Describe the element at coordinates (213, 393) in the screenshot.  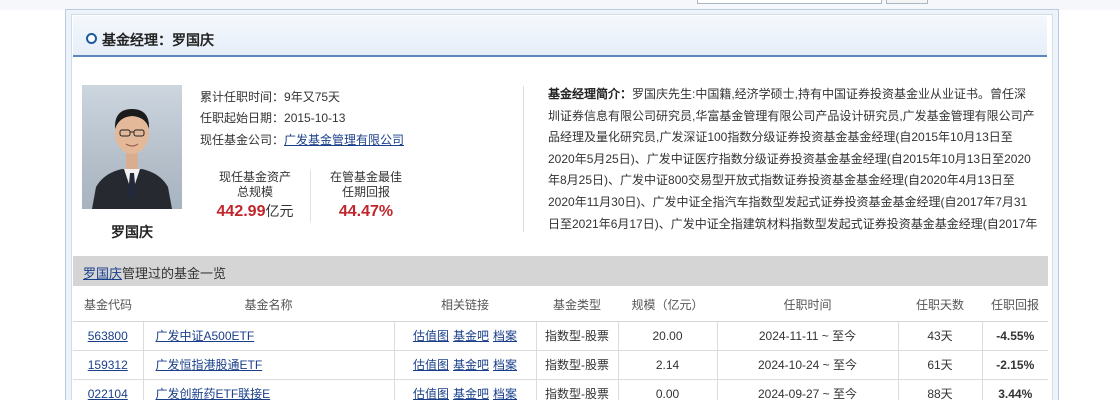
I see `fund-name-link: 广发创新药ETF联接E` at that location.